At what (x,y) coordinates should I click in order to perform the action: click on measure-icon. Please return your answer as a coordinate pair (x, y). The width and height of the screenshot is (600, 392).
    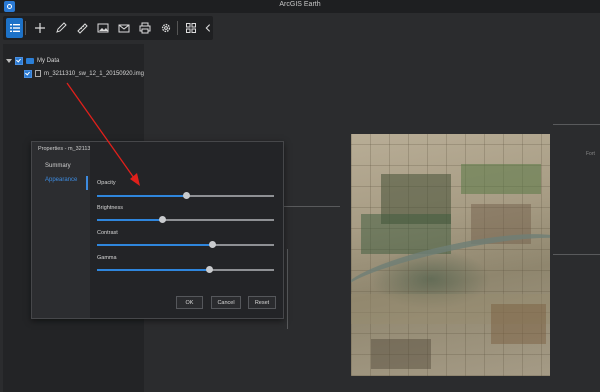
    Looking at the image, I should click on (82, 28).